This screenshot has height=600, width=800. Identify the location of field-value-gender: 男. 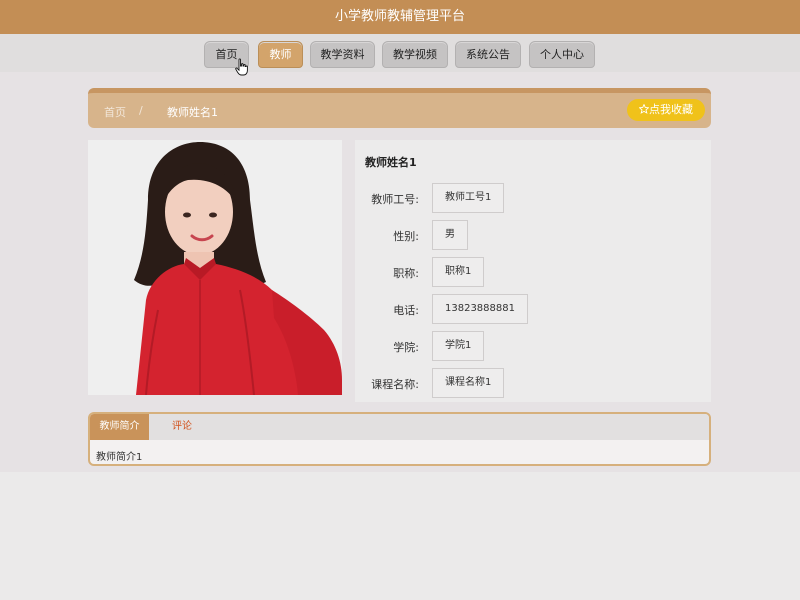
(450, 235).